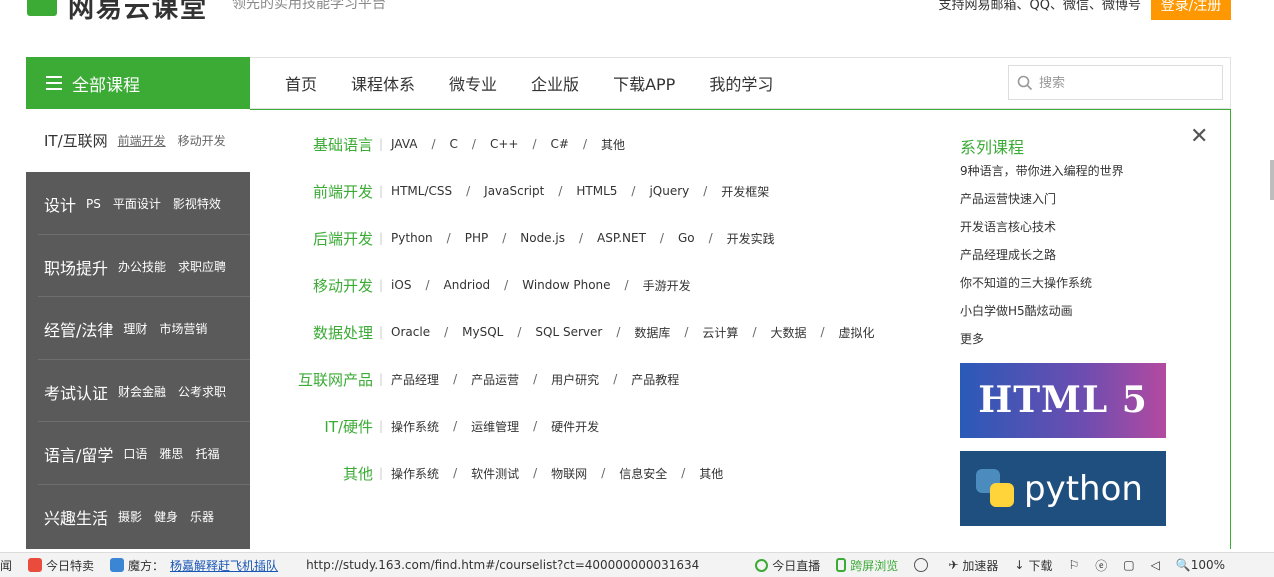 The height and width of the screenshot is (577, 1274). What do you see at coordinates (1063, 488) in the screenshot?
I see `python-promo-banner: python` at bounding box center [1063, 488].